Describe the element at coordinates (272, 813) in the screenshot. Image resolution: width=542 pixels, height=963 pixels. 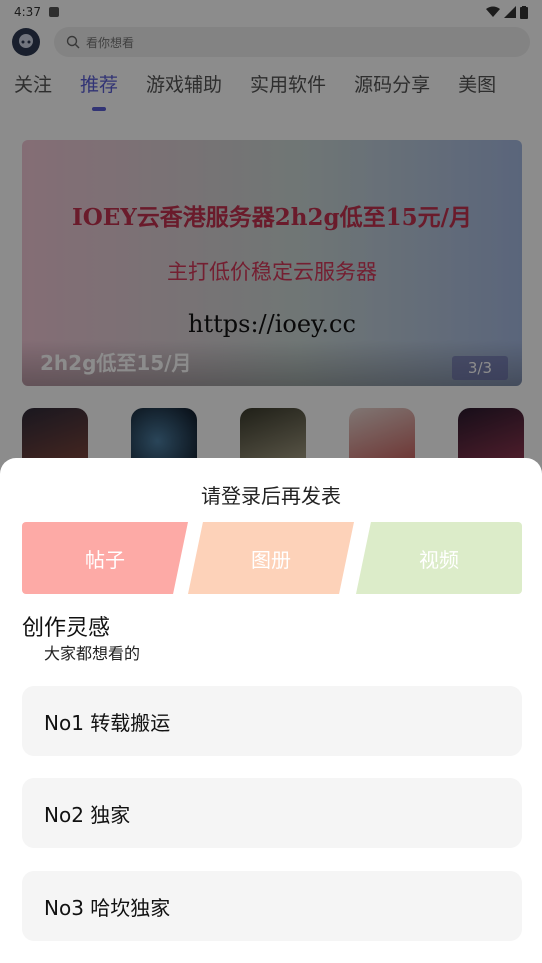
I see `inspiration-item: No2 独家` at that location.